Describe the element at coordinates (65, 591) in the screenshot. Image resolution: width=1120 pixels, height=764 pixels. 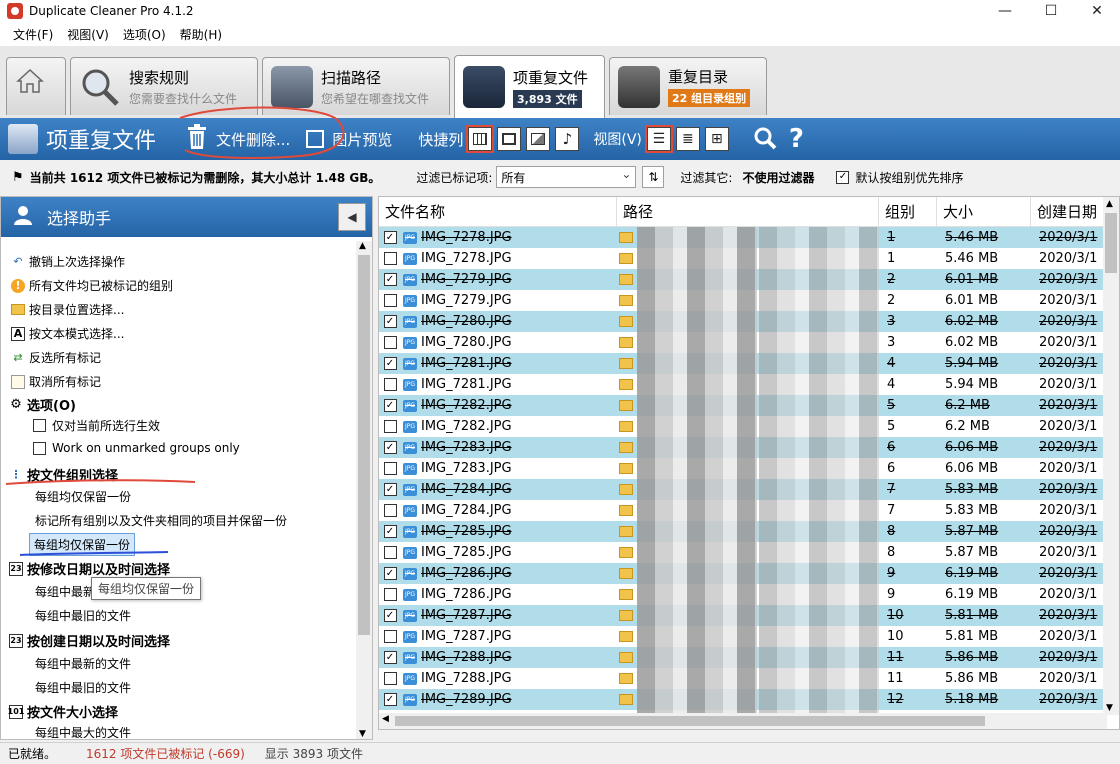
I see `modified-newest-item: 每组中最新` at that location.